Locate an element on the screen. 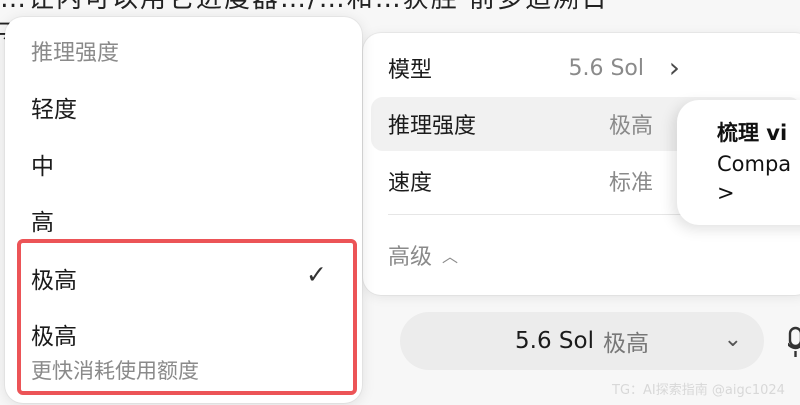  tooltip-arrow: > is located at coordinates (726, 193).